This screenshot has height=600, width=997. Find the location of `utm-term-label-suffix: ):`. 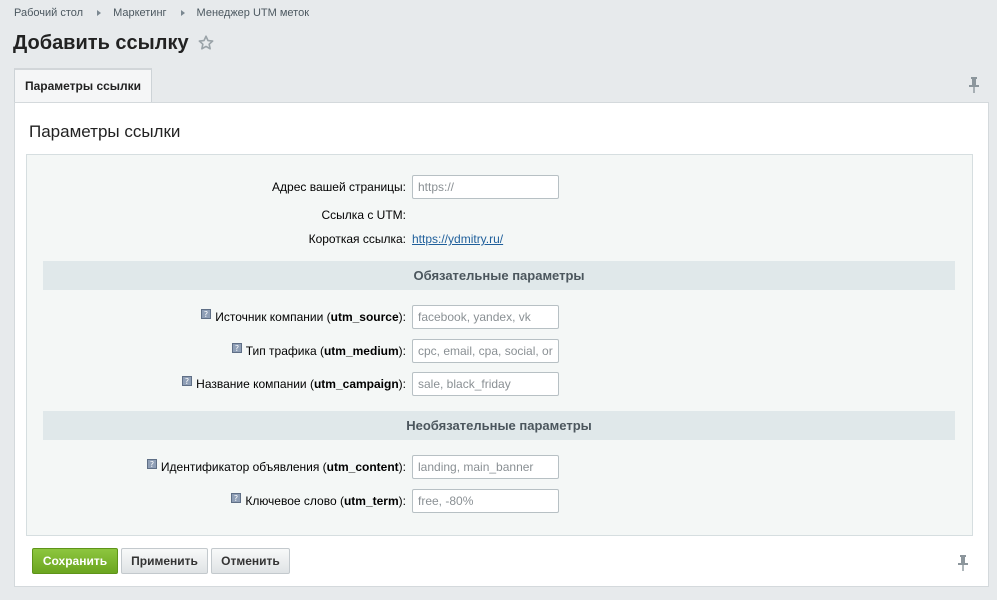

utm-term-label-suffix: ): is located at coordinates (402, 501).